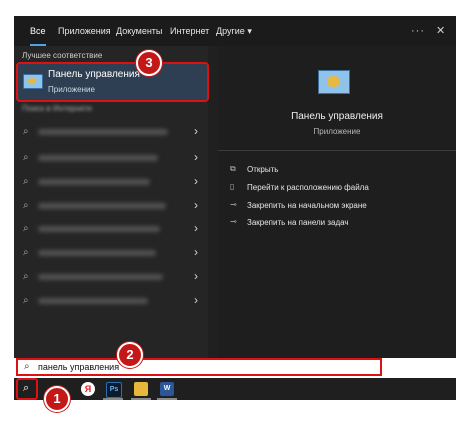 The height and width of the screenshot is (424, 474). I want to click on tab-documents: Документы, so click(139, 31).